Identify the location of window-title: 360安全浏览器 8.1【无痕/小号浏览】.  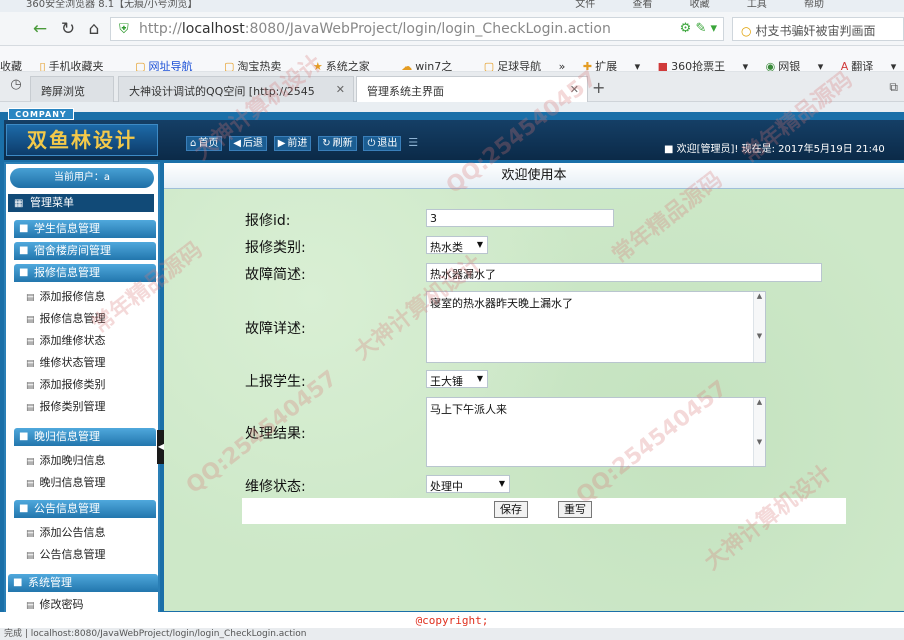
(112, 5).